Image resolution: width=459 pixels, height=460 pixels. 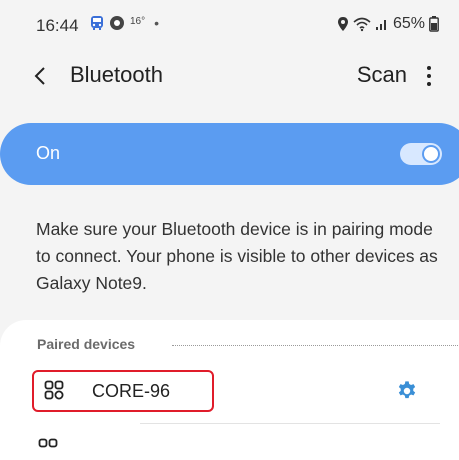 What do you see at coordinates (407, 391) in the screenshot?
I see `gear-icon` at bounding box center [407, 391].